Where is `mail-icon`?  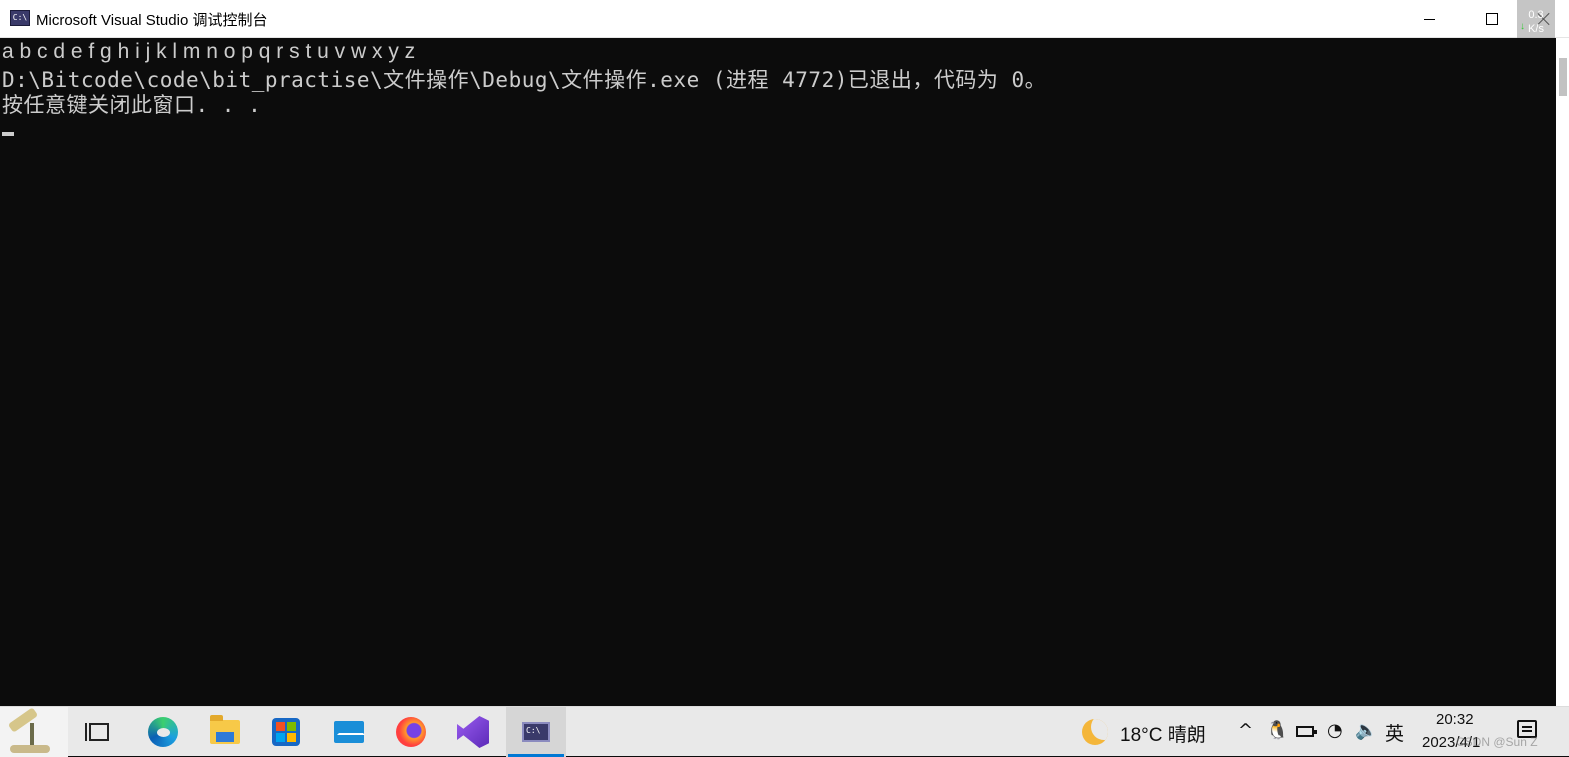 mail-icon is located at coordinates (349, 732).